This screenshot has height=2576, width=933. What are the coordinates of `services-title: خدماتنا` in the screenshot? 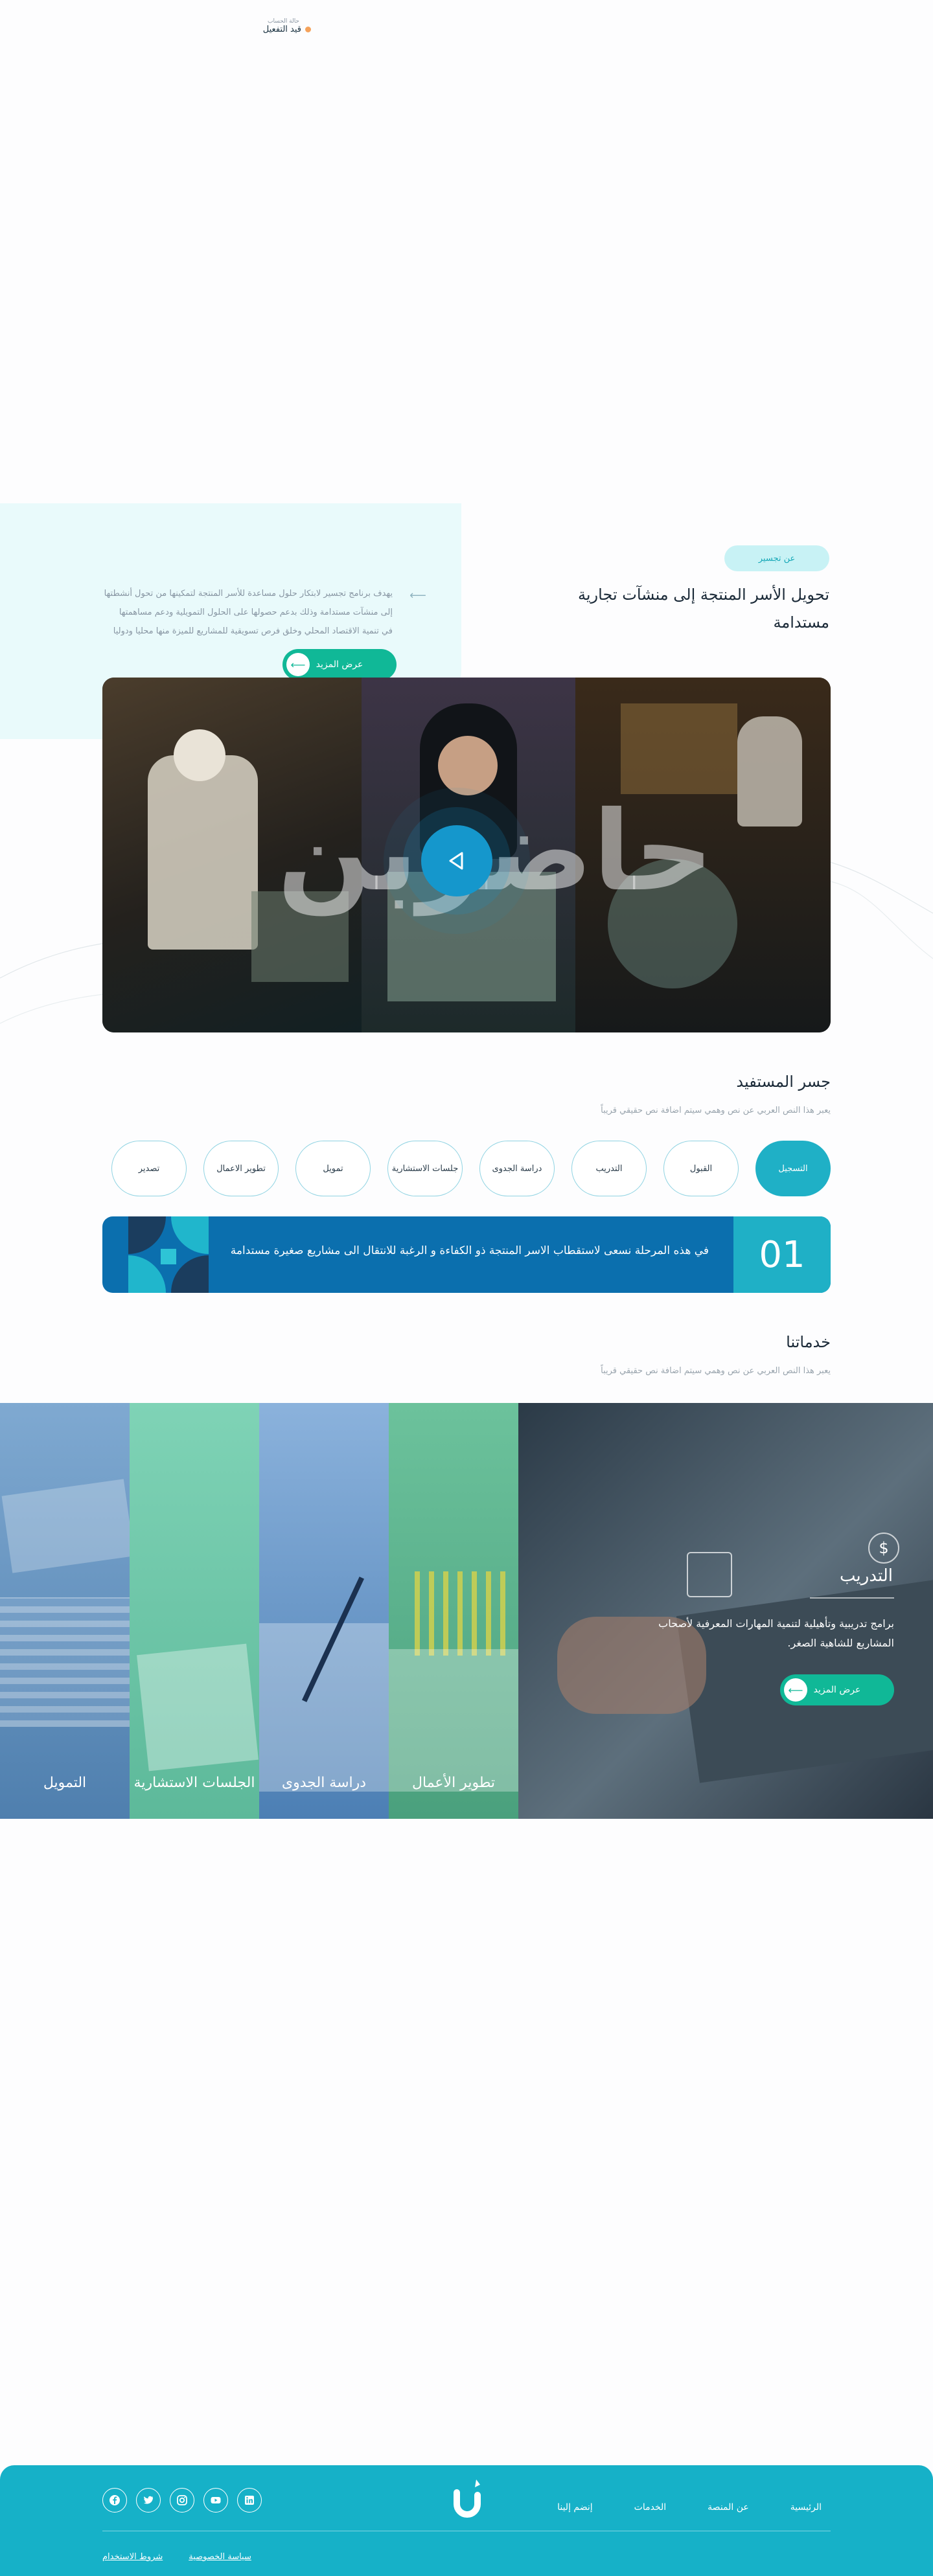 It's located at (808, 1342).